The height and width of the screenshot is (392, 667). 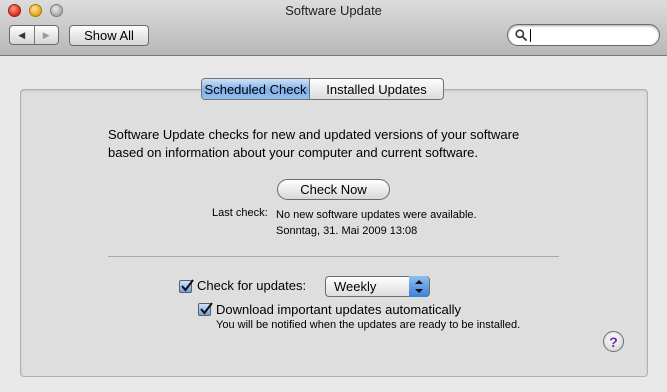 I want to click on select-arrows-icon, so click(x=419, y=286).